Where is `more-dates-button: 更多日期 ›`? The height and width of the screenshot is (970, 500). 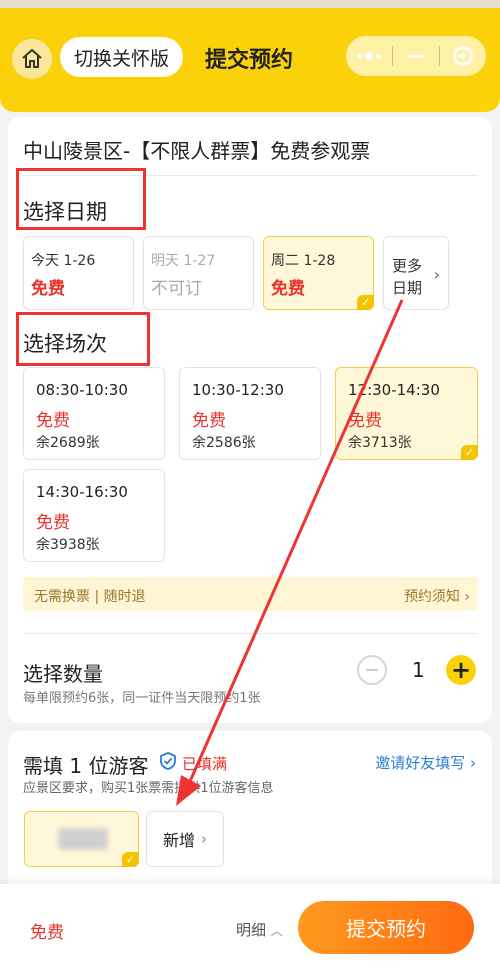
more-dates-button: 更多日期 › is located at coordinates (416, 273).